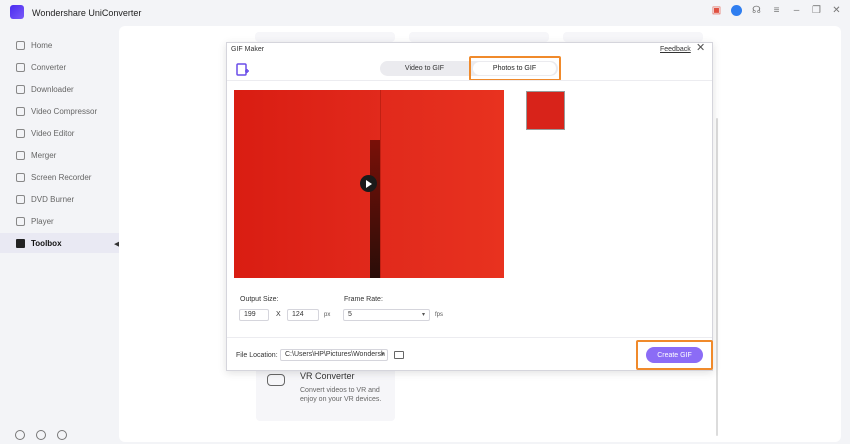 This screenshot has width=850, height=444. What do you see at coordinates (20, 435) in the screenshot?
I see `help-icon` at bounding box center [20, 435].